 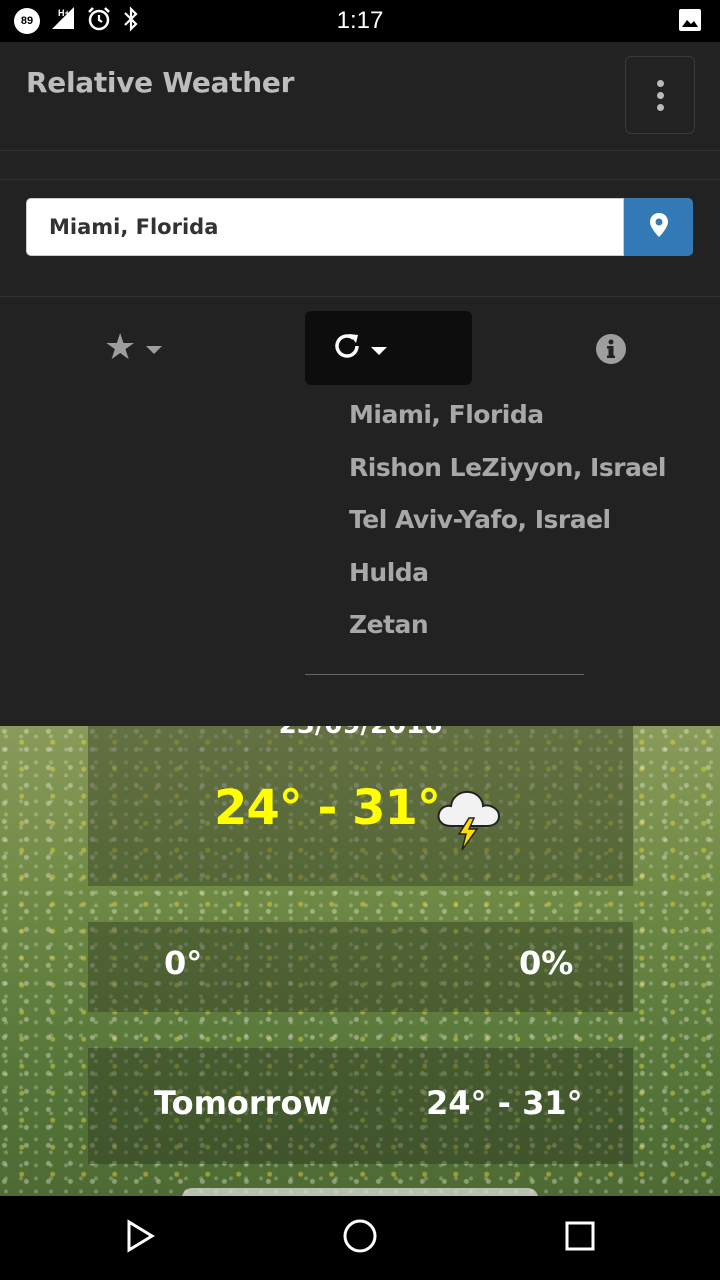 What do you see at coordinates (160, 82) in the screenshot?
I see `app-title: Relative Weather` at bounding box center [160, 82].